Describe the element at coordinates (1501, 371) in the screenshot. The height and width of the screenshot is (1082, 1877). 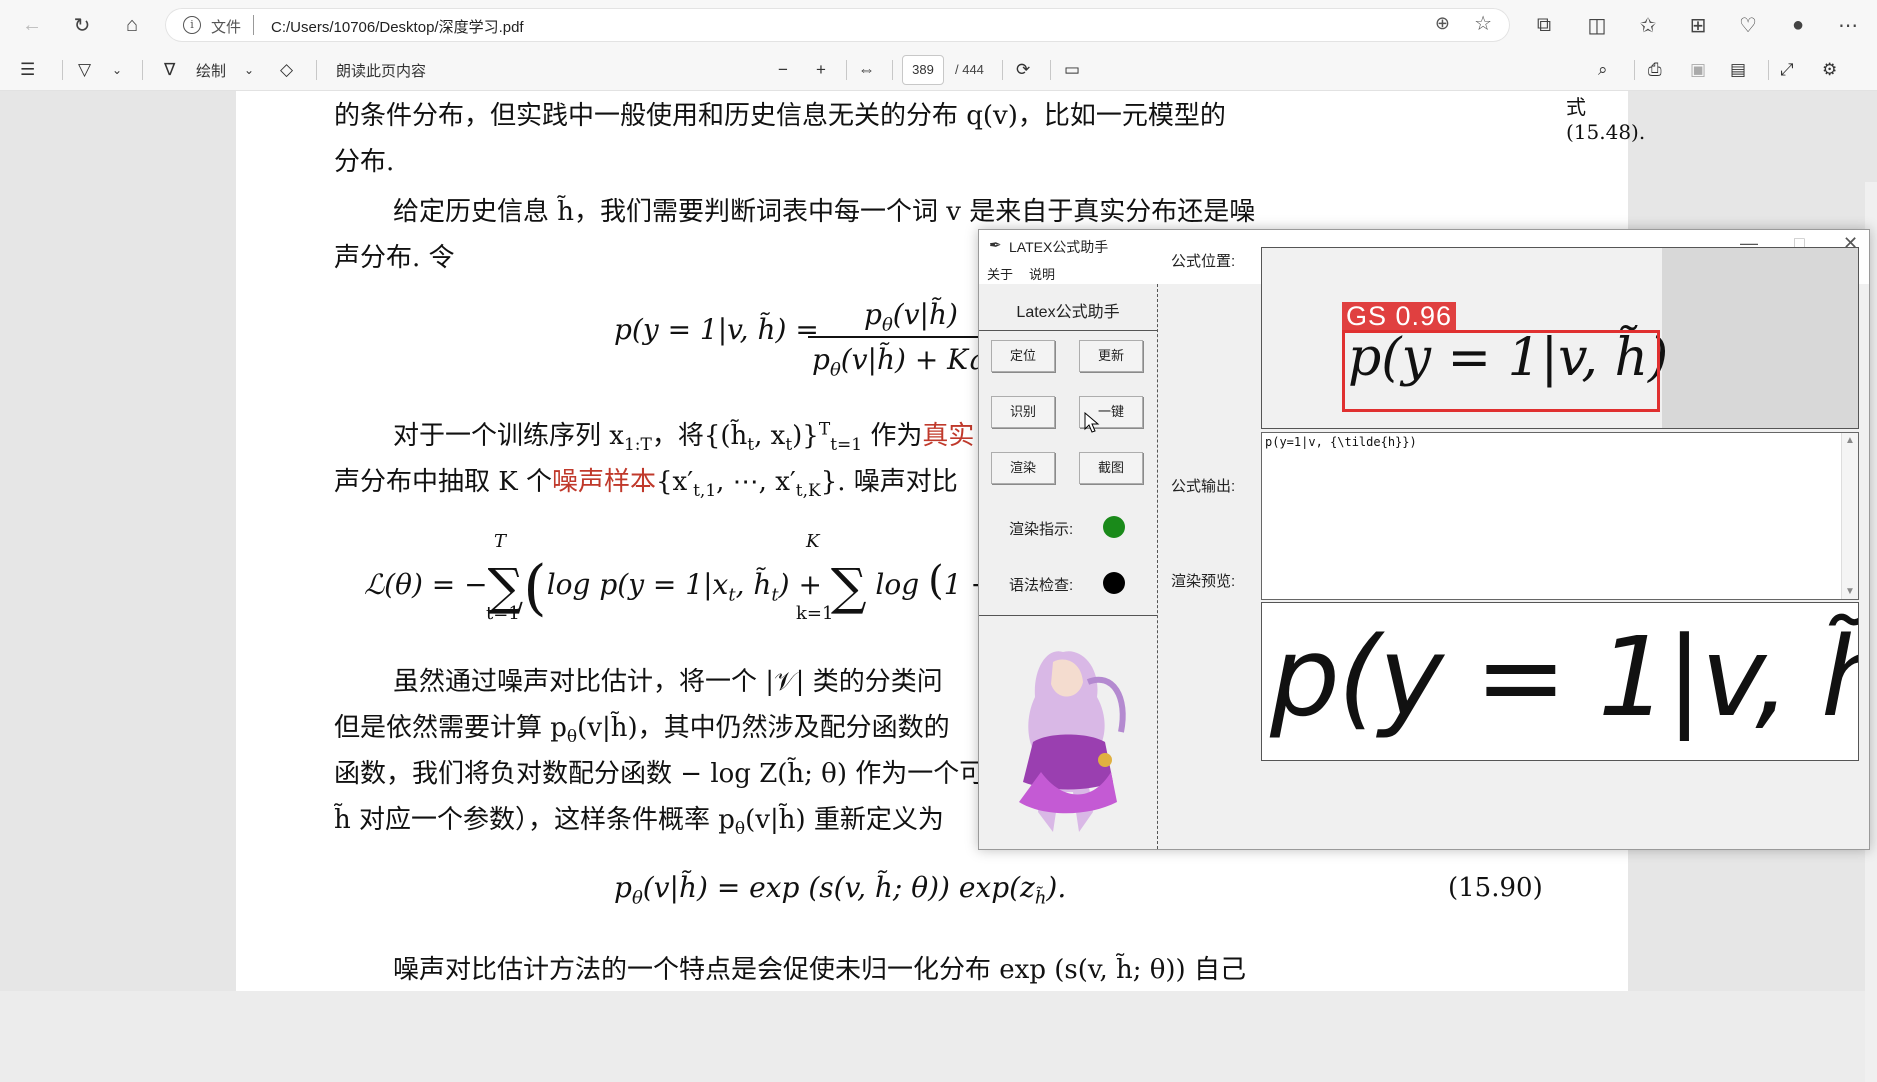
I see `detection-box` at that location.